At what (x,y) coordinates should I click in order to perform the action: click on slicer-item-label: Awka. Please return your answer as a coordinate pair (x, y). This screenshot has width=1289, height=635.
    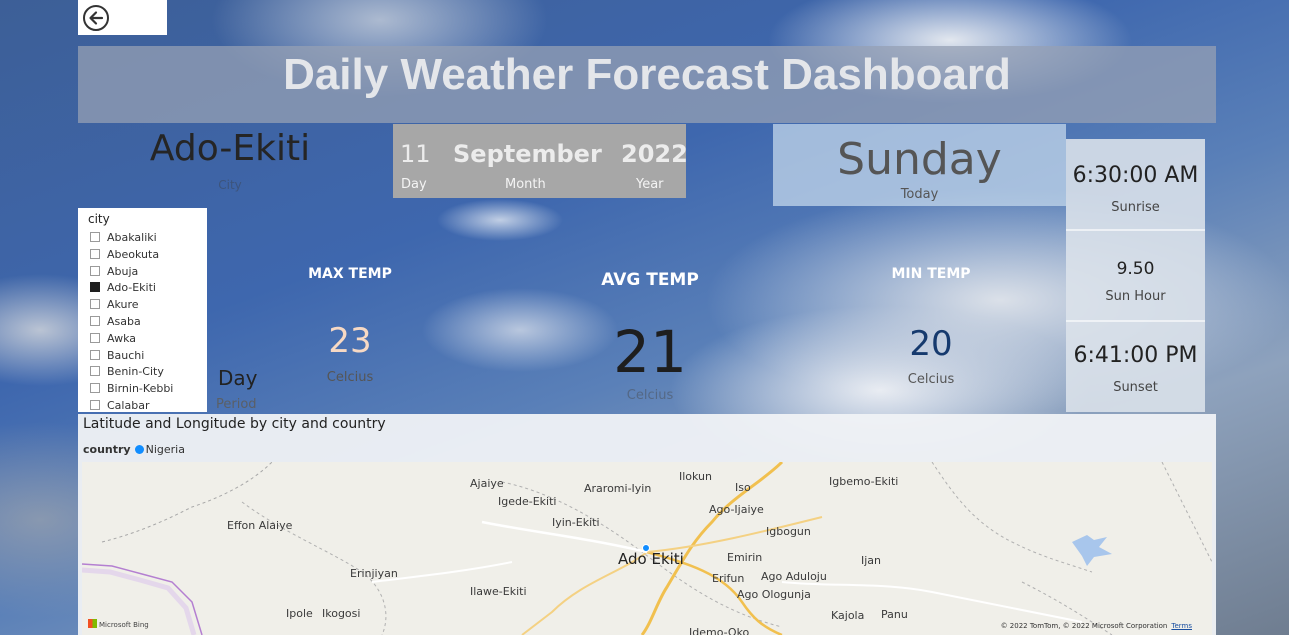
    Looking at the image, I should click on (121, 338).